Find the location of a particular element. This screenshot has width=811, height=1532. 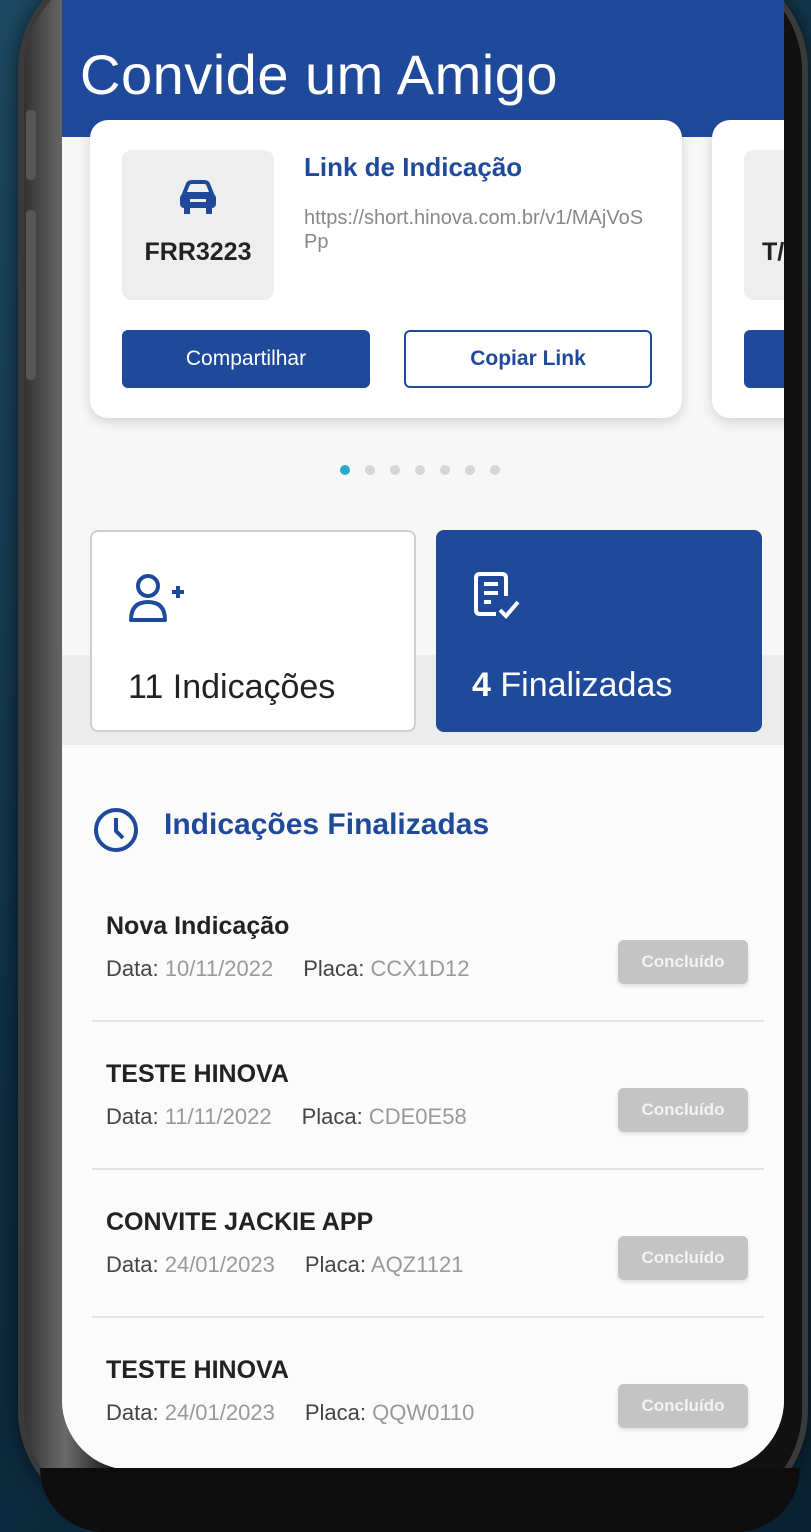

side-button is located at coordinates (31, 295).